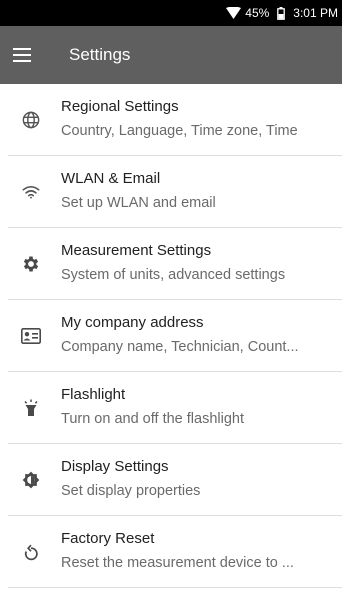 The image size is (342, 606). What do you see at coordinates (315, 13) in the screenshot?
I see `clock: 3:01 PM` at bounding box center [315, 13].